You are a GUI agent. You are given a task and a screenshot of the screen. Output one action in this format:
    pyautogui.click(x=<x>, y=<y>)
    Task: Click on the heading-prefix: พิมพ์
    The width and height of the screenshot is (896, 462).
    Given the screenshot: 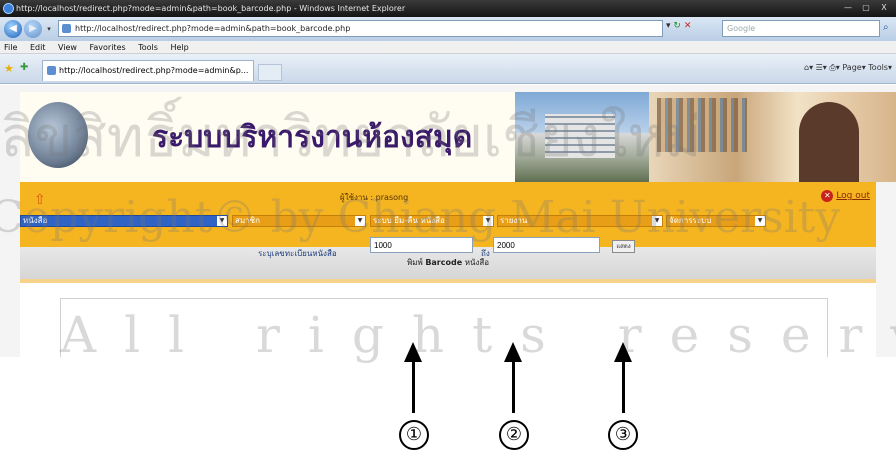 What is the action you would take?
    pyautogui.click(x=414, y=262)
    